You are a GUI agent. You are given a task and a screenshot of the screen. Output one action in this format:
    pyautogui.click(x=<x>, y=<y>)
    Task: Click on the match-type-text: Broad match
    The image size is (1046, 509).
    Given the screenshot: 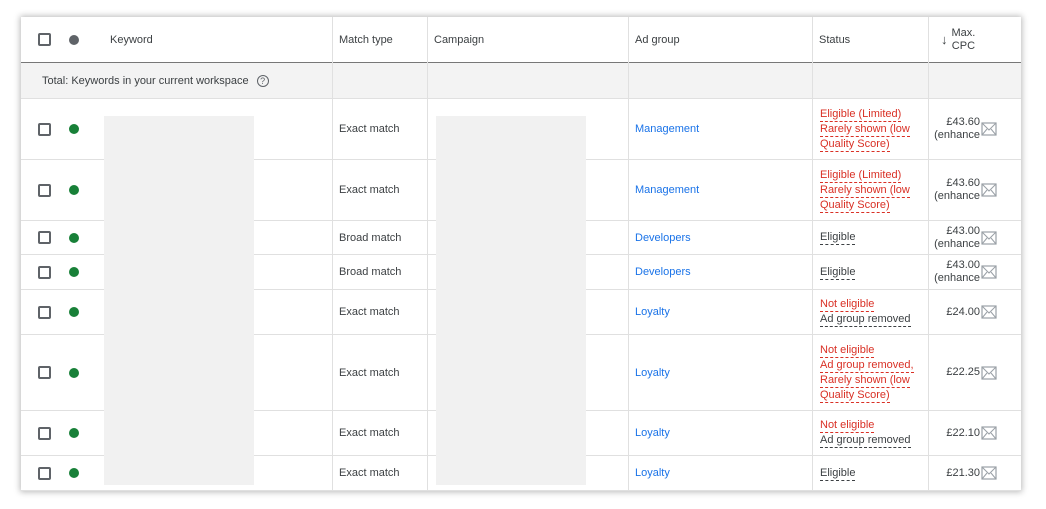 What is the action you would take?
    pyautogui.click(x=370, y=237)
    